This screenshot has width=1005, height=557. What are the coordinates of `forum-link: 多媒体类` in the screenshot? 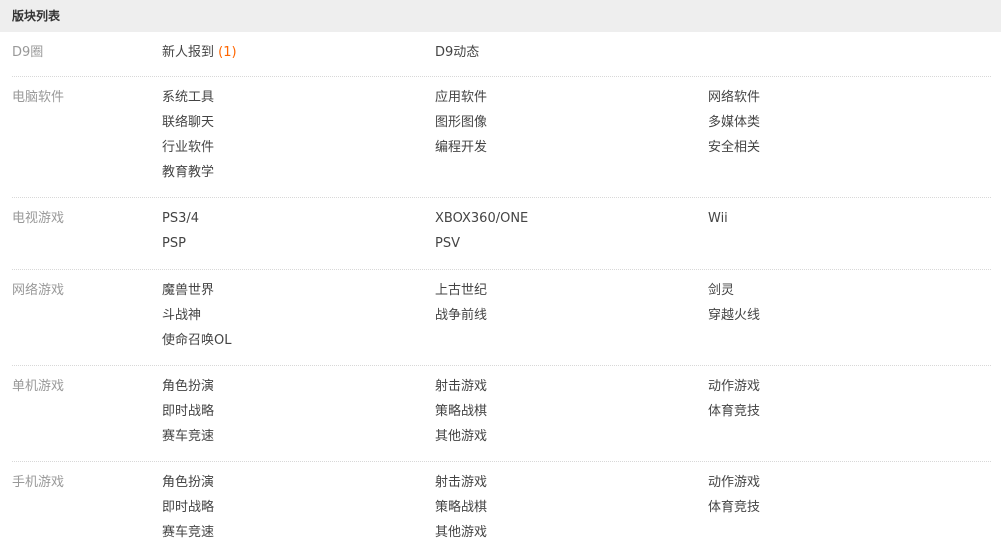 It's located at (844, 126).